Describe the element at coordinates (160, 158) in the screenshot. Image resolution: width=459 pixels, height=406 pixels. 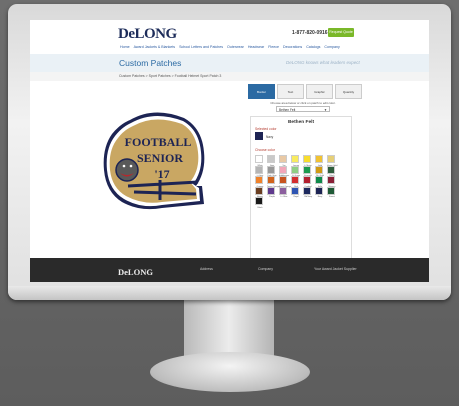
I see `patch-text-line2: SENIOR` at that location.